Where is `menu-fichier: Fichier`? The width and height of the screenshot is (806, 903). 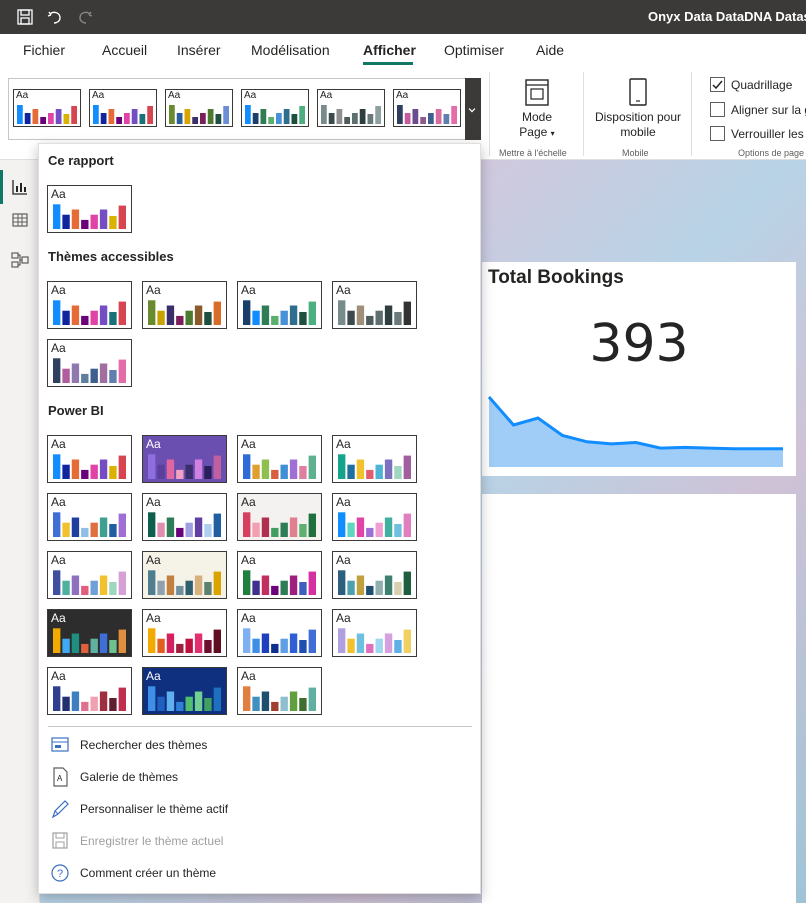
menu-fichier: Fichier is located at coordinates (44, 50).